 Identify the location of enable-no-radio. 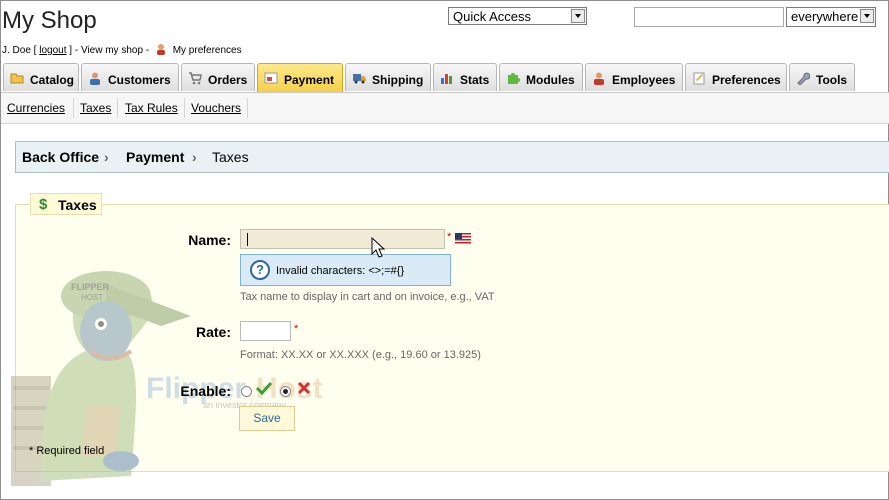
(285, 391).